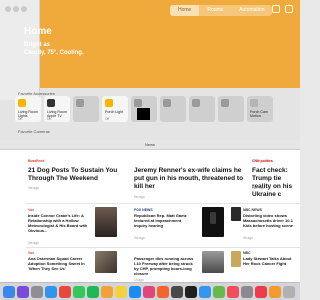 The image size is (320, 300). What do you see at coordinates (37, 45) in the screenshot?
I see `home-status-line-1: Bright as` at bounding box center [37, 45].